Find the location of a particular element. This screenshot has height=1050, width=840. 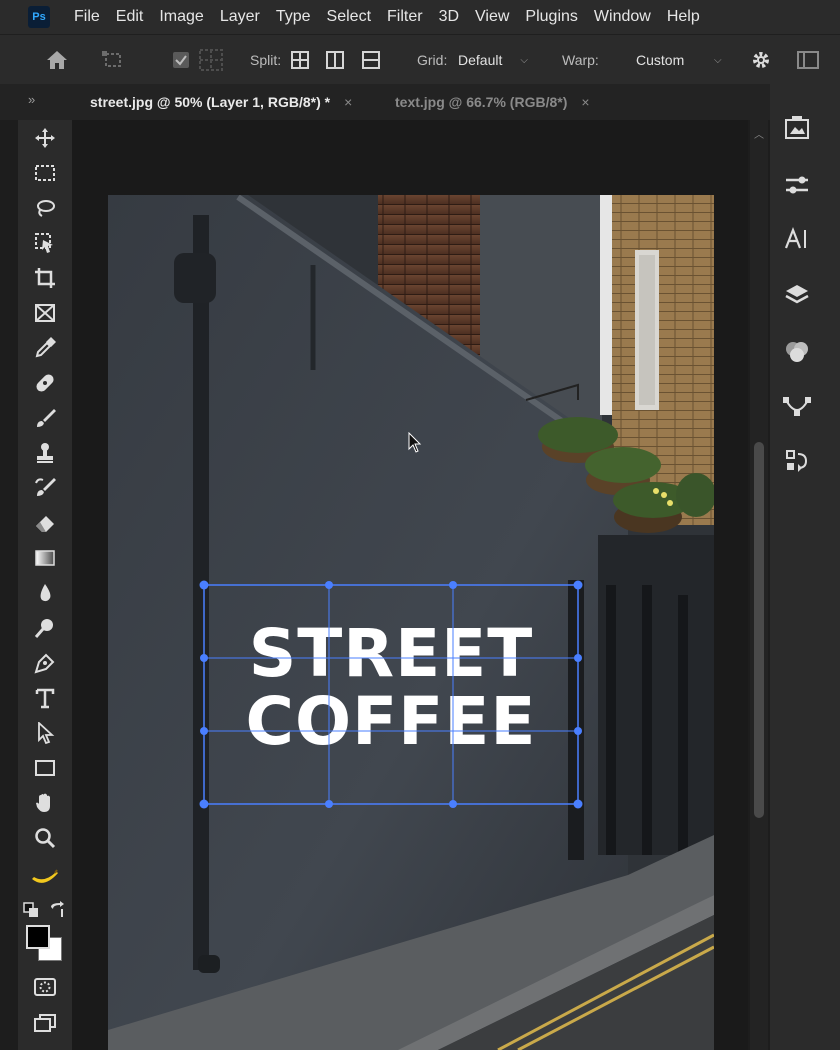

screen-mode-button is located at coordinates (45, 1023).